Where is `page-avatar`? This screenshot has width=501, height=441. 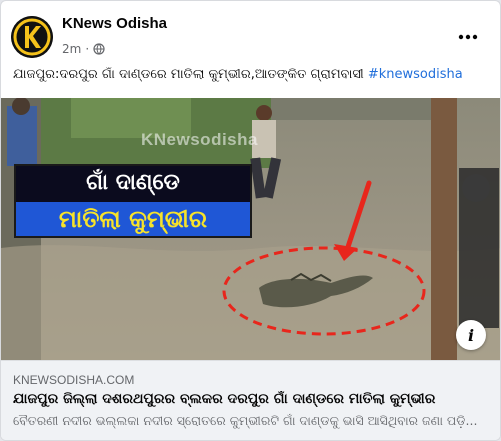
page-avatar is located at coordinates (32, 37).